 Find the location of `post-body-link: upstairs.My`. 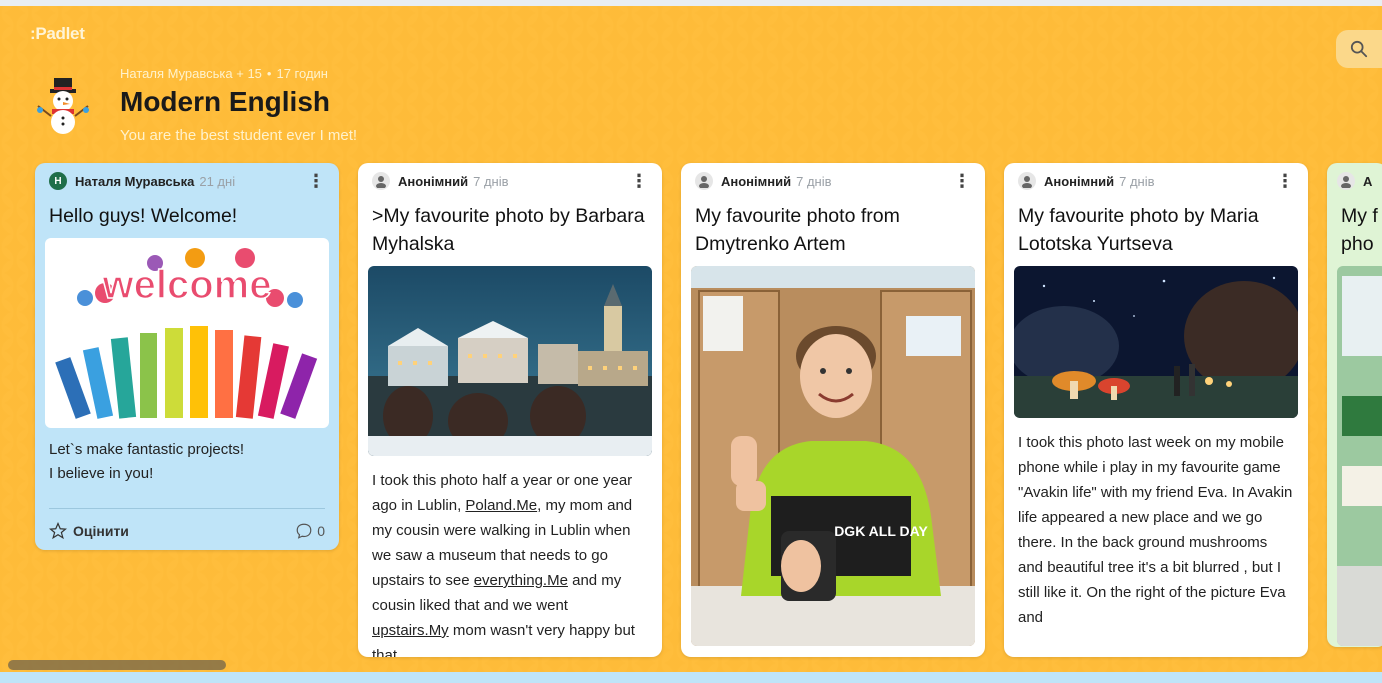

post-body-link: upstairs.My is located at coordinates (410, 630).